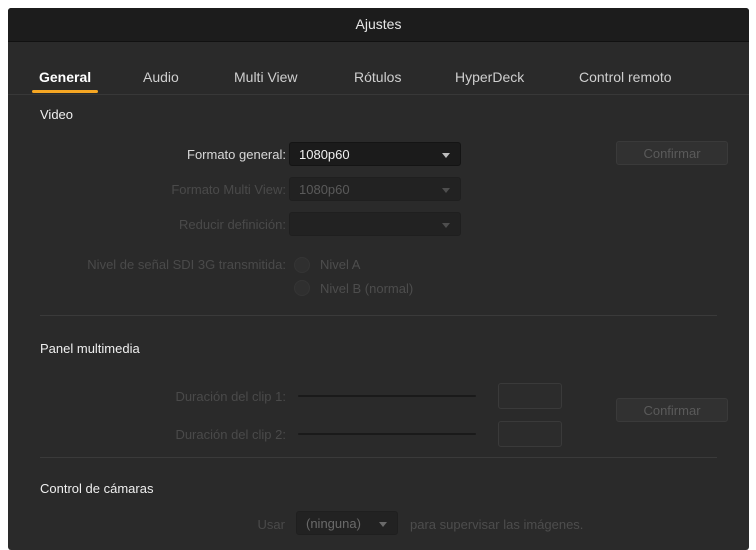 Image resolution: width=756 pixels, height=550 pixels. What do you see at coordinates (387, 396) in the screenshot?
I see `clip1-duration-slider` at bounding box center [387, 396].